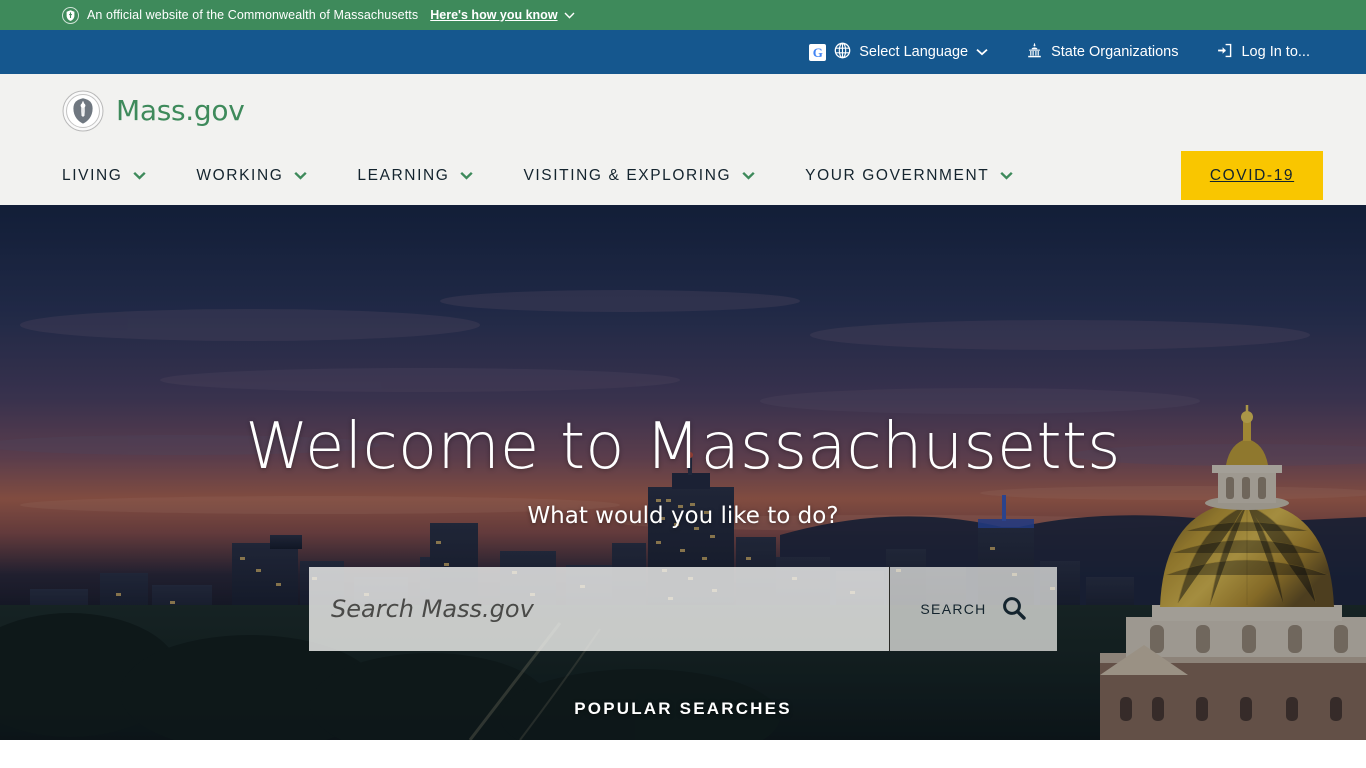 The height and width of the screenshot is (768, 1366). I want to click on nav-item-label: WORKING, so click(240, 175).